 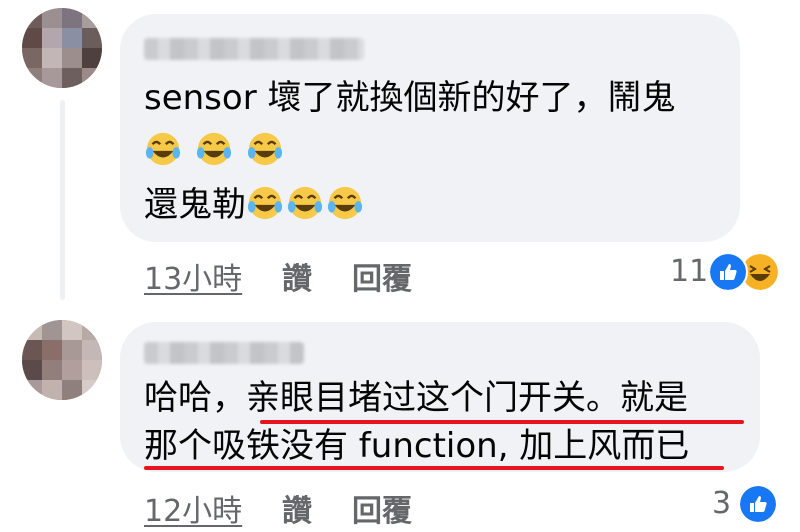 I want to click on emoji-row, so click(x=215, y=150).